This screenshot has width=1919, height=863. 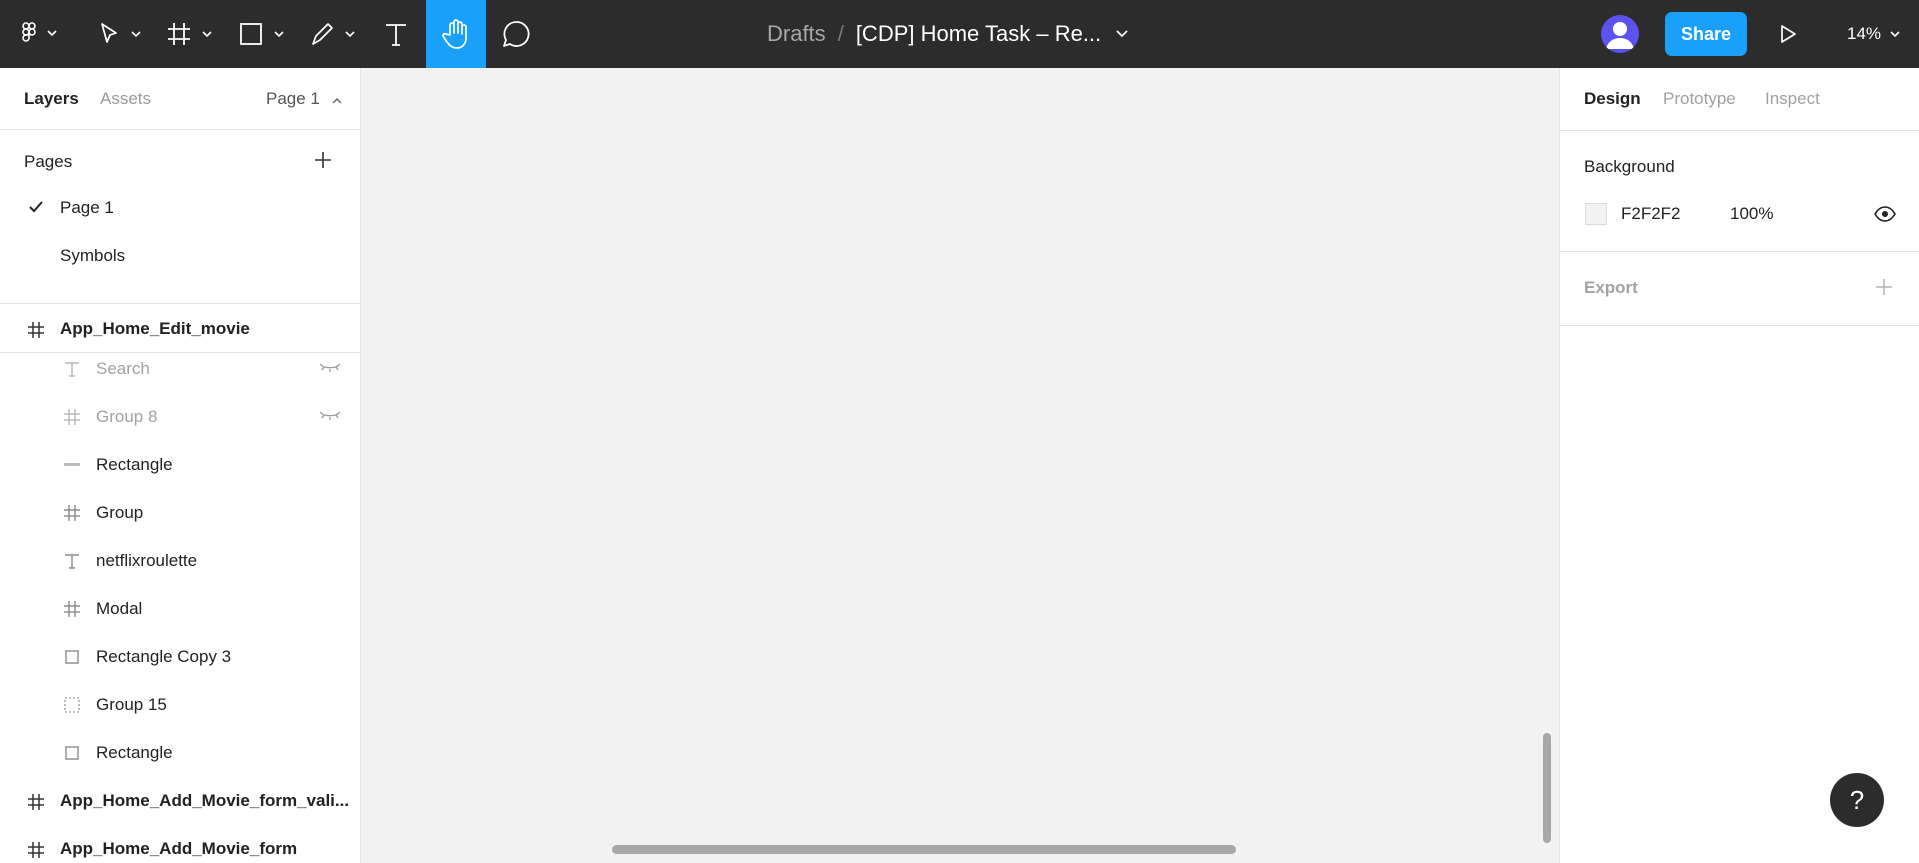 What do you see at coordinates (1792, 99) in the screenshot?
I see `tab-inspect: Inspect` at bounding box center [1792, 99].